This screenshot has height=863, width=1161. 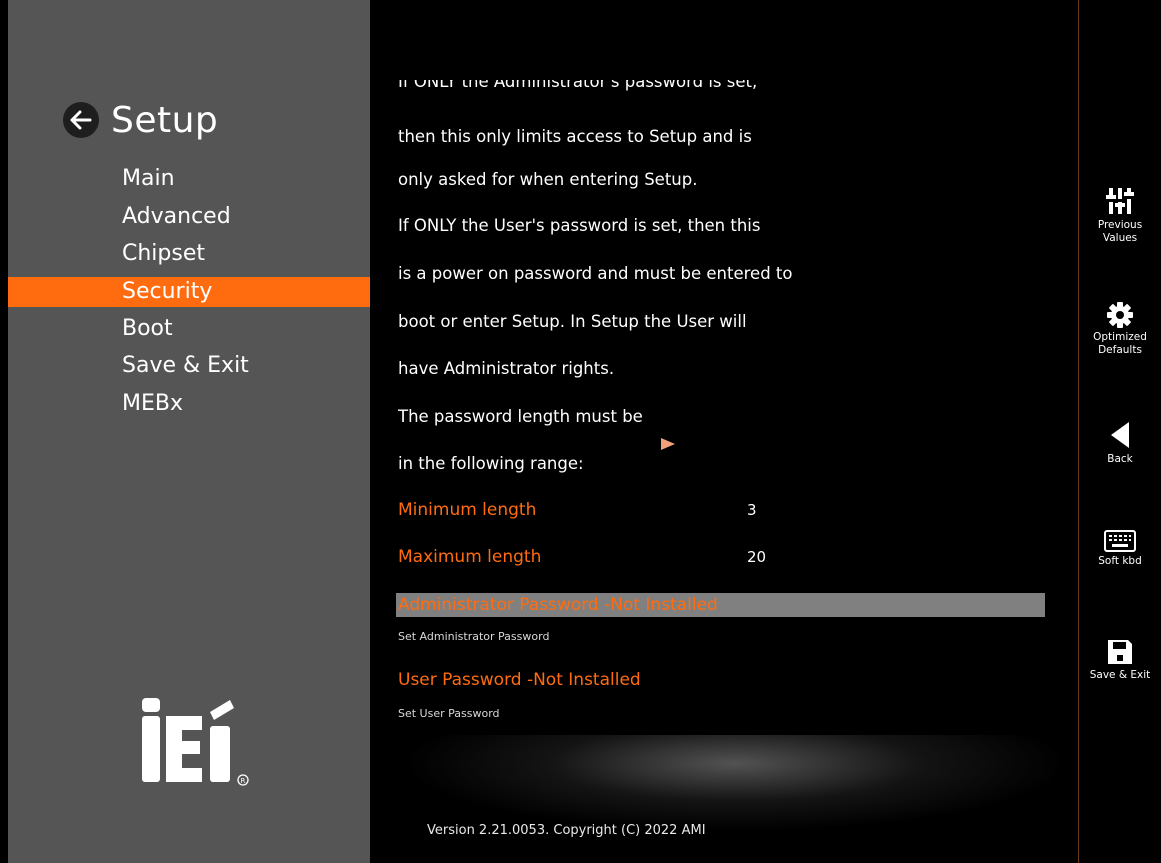 I want to click on administrator-password-help: Set Administrator Password, so click(x=474, y=636).